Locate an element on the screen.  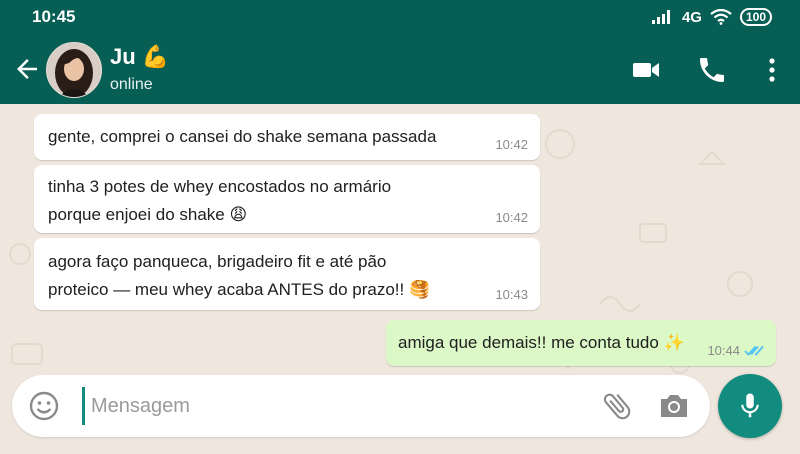
avatar-image is located at coordinates (74, 70).